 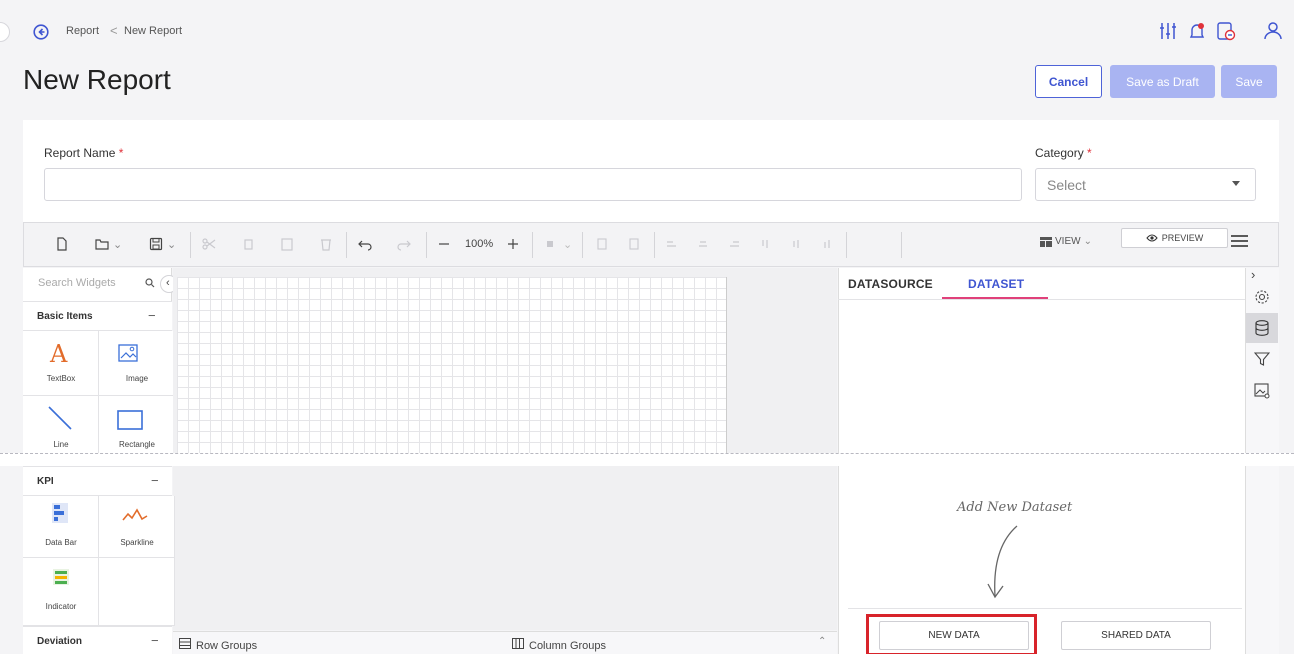 I want to click on widget-empty-cell, so click(x=137, y=592).